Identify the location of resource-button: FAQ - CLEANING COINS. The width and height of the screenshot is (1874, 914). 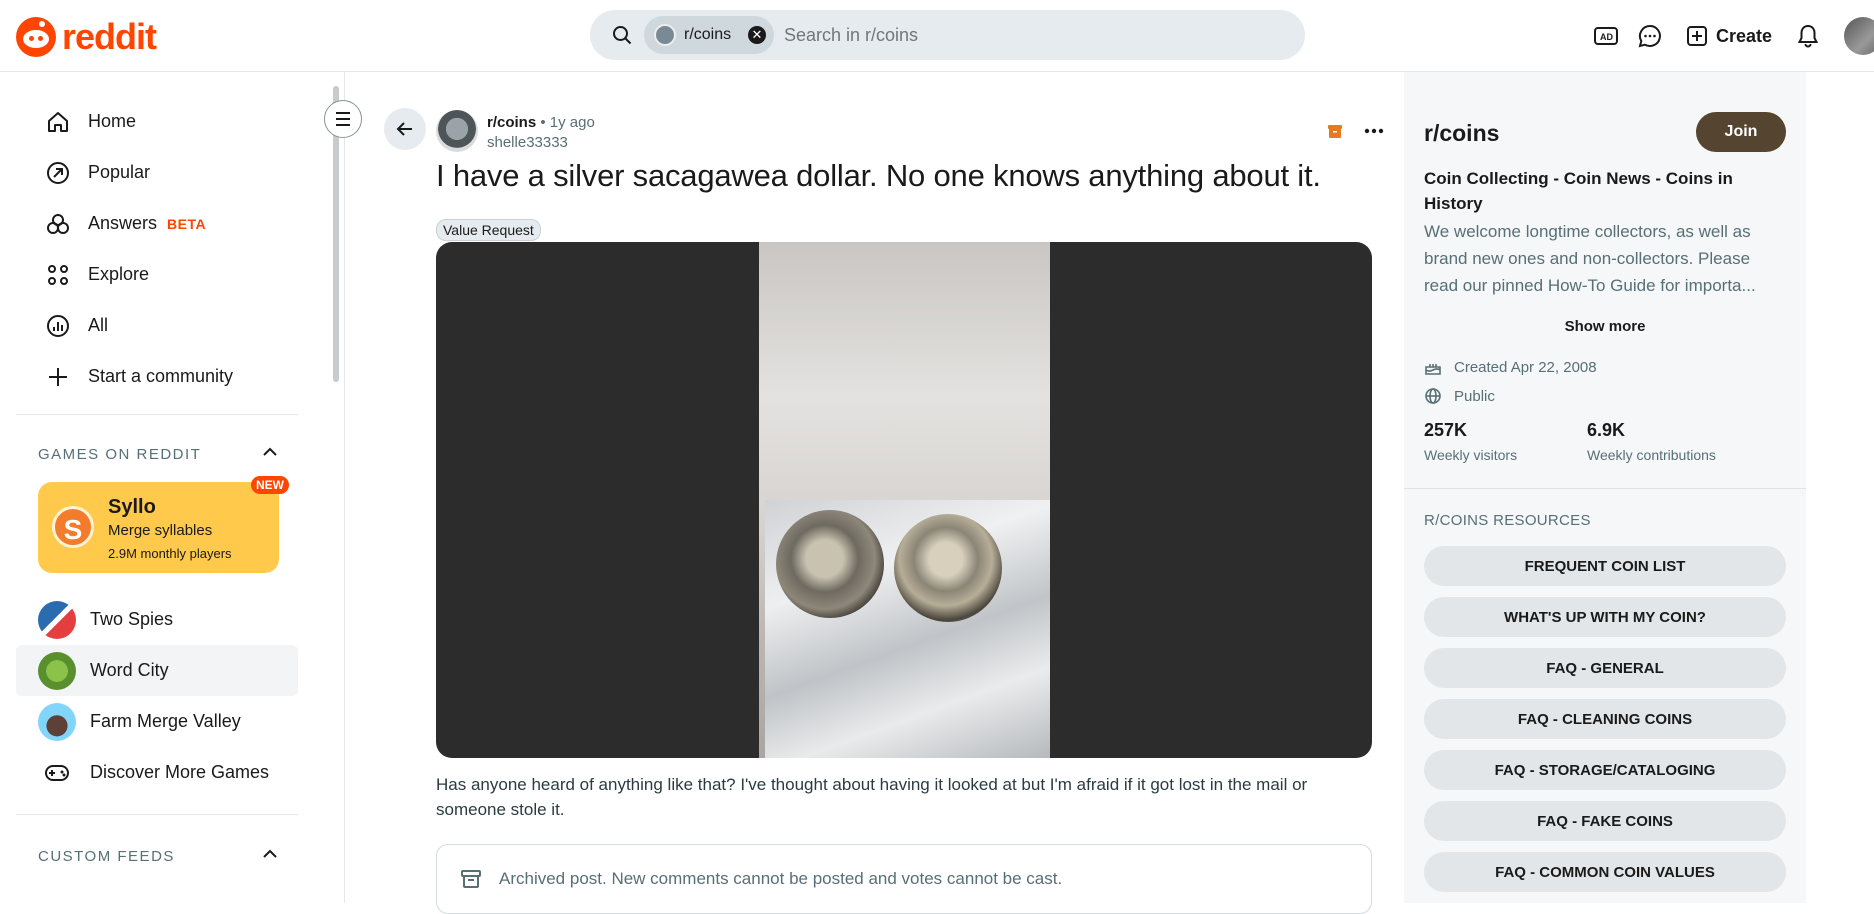
(1605, 719).